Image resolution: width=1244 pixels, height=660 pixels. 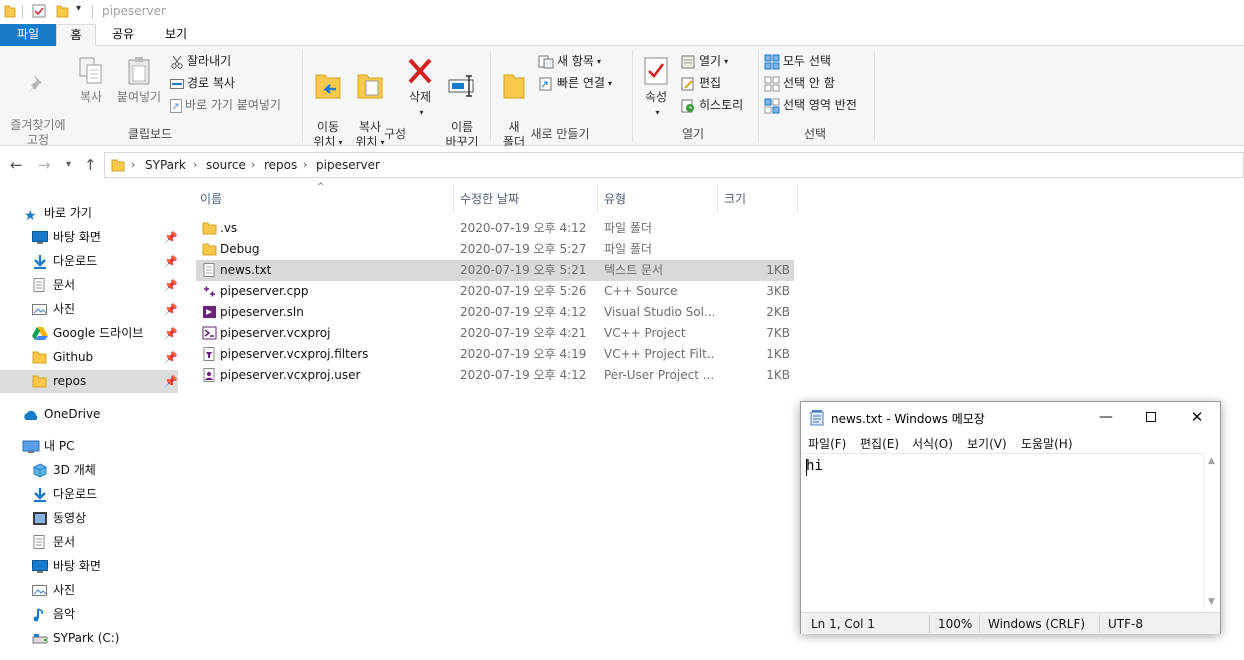 I want to click on menu-view: 보기(V), so click(x=987, y=443).